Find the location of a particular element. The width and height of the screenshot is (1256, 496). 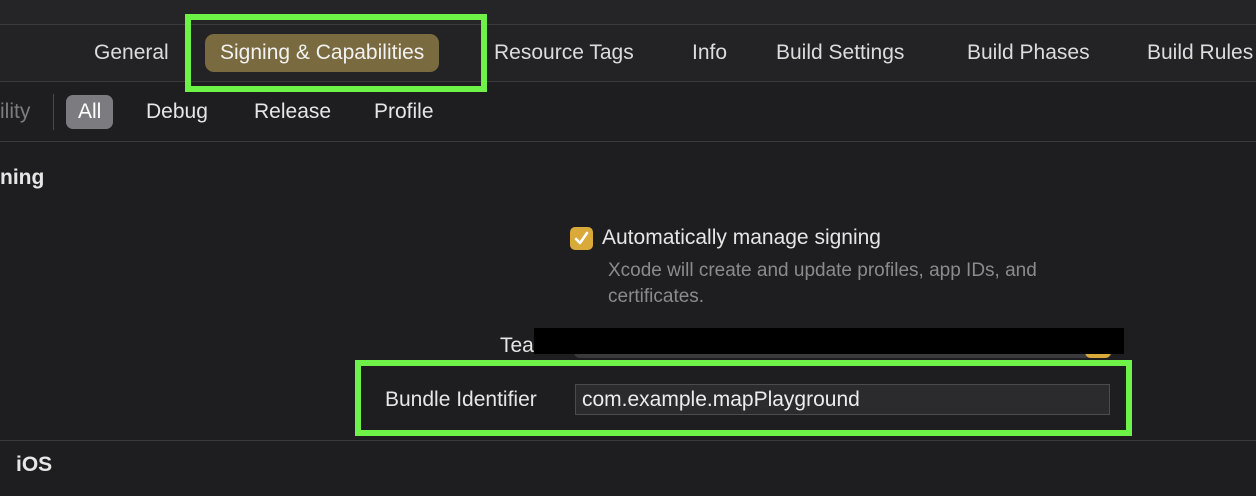

redacted-region is located at coordinates (829, 341).